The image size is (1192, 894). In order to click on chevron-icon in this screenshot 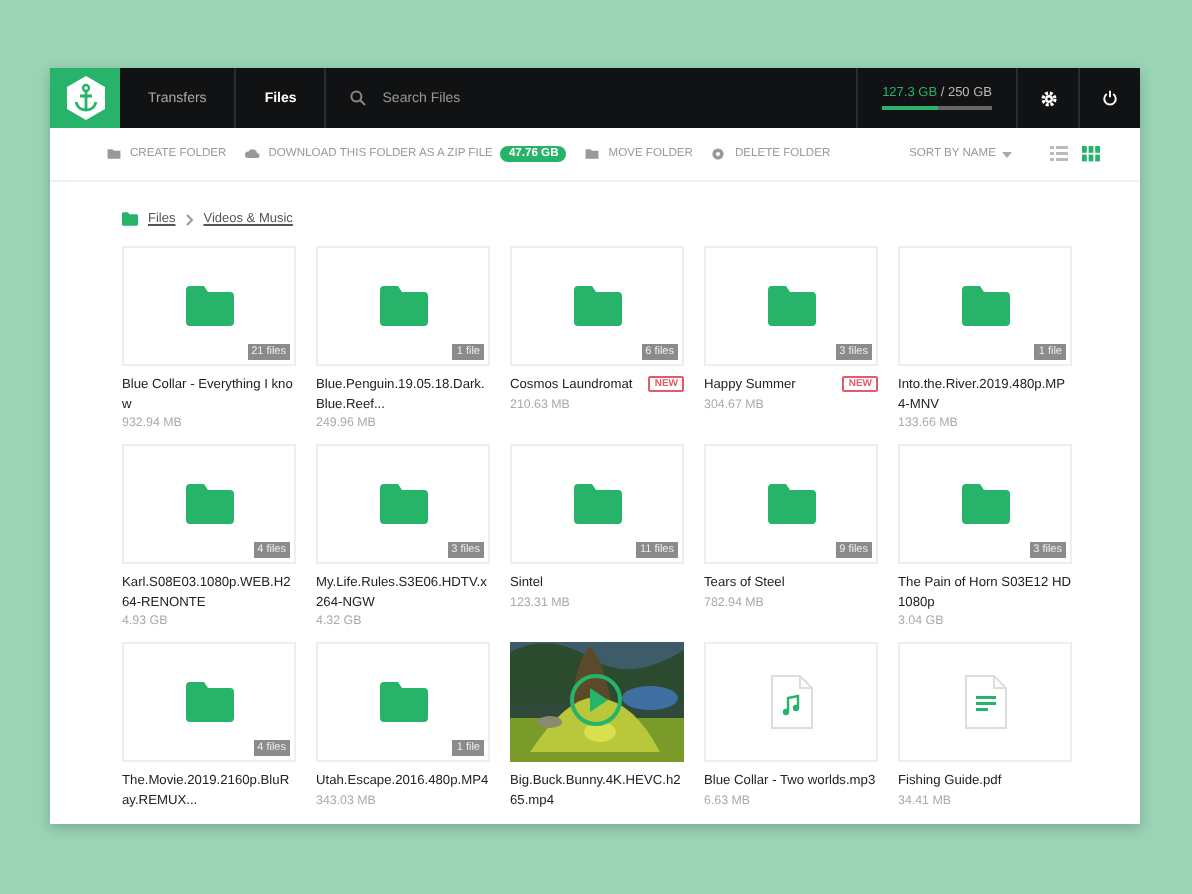, I will do `click(189, 219)`.